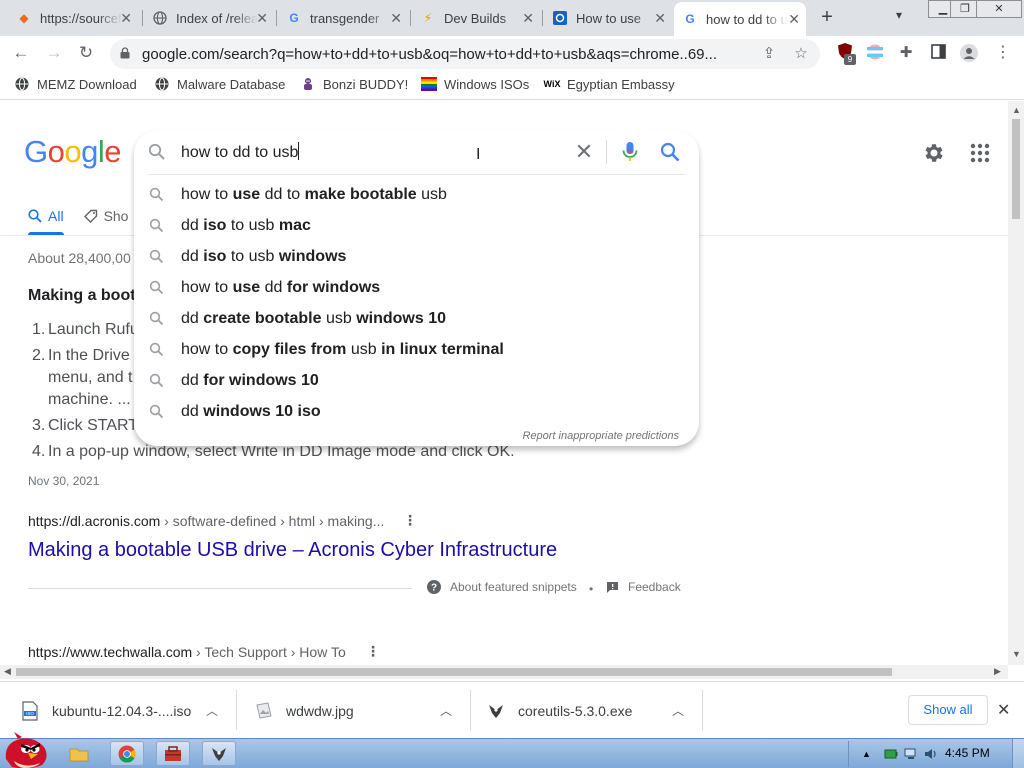 The image size is (1024, 768). What do you see at coordinates (416, 194) in the screenshot?
I see `search-suggestion: how to use dd to make bootable usb` at bounding box center [416, 194].